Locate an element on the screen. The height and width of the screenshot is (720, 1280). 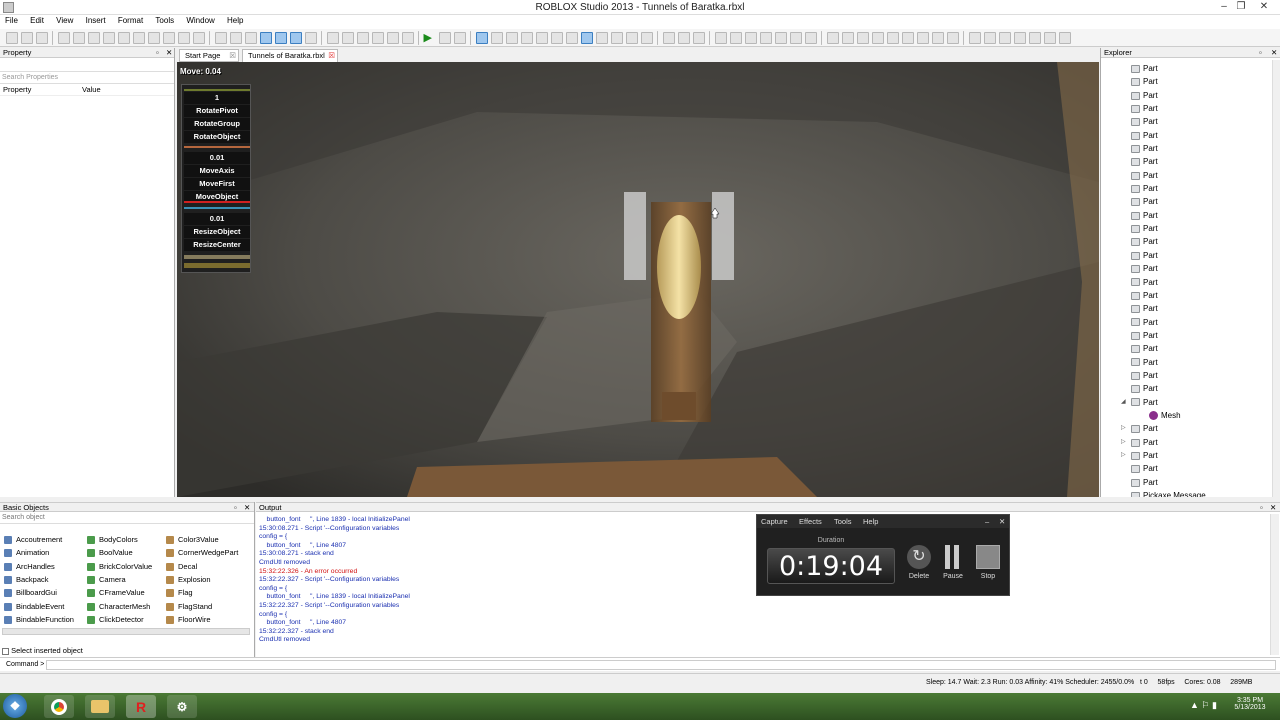
rotate-pivot-button: RotatePivot is located at coordinates (217, 111).